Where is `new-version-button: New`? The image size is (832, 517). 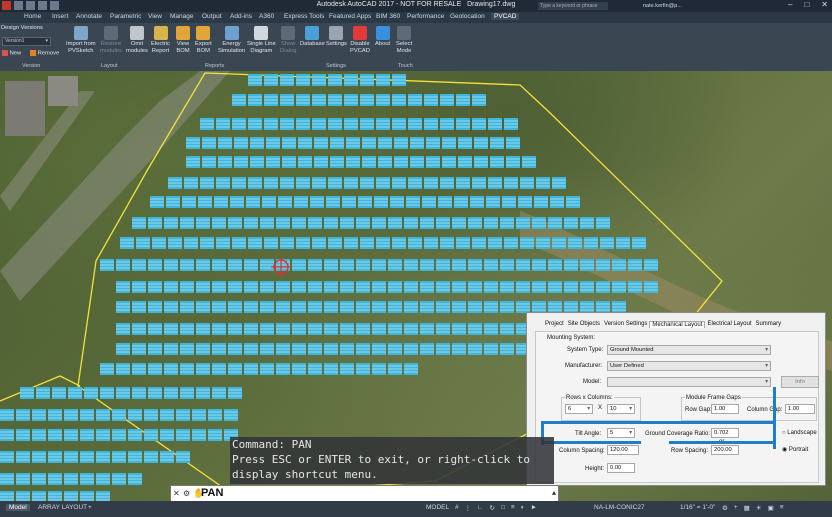 new-version-button: New is located at coordinates (11, 54).